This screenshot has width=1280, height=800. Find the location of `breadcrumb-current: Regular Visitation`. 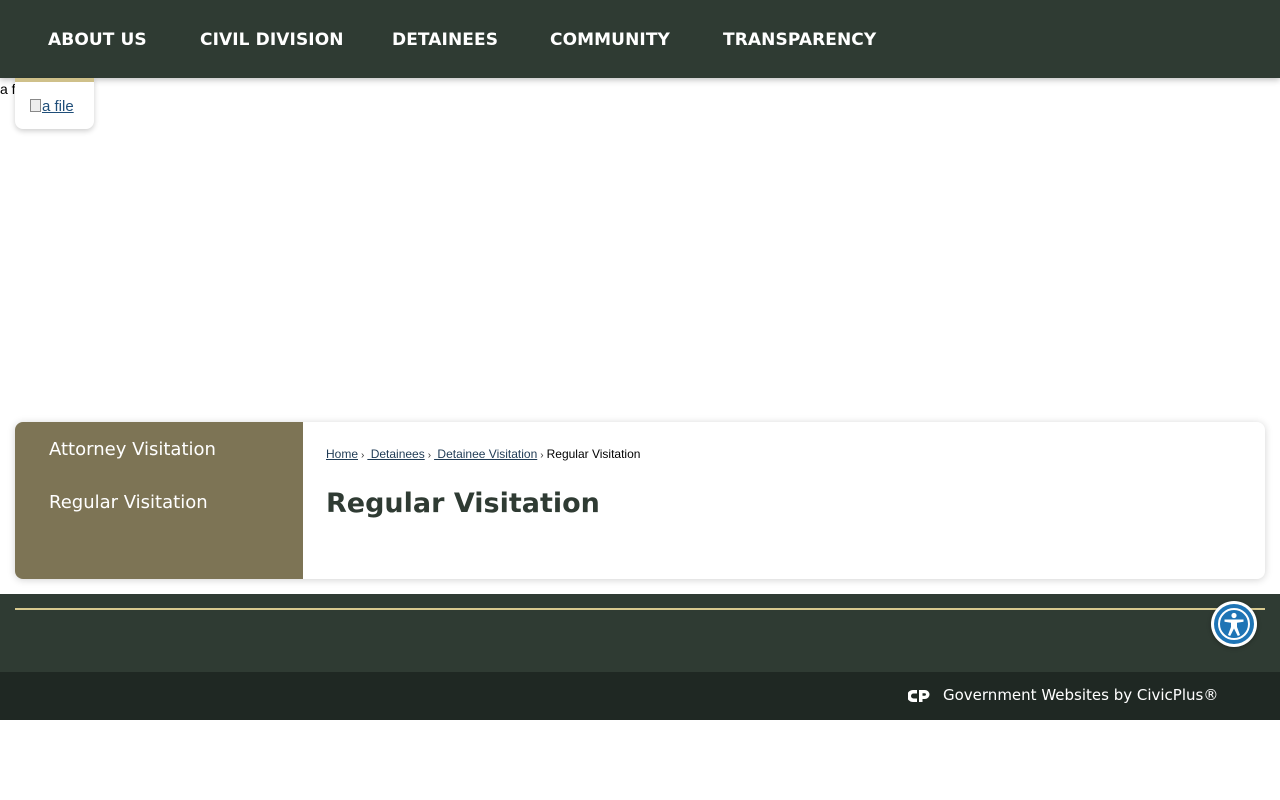

breadcrumb-current: Regular Visitation is located at coordinates (593, 454).